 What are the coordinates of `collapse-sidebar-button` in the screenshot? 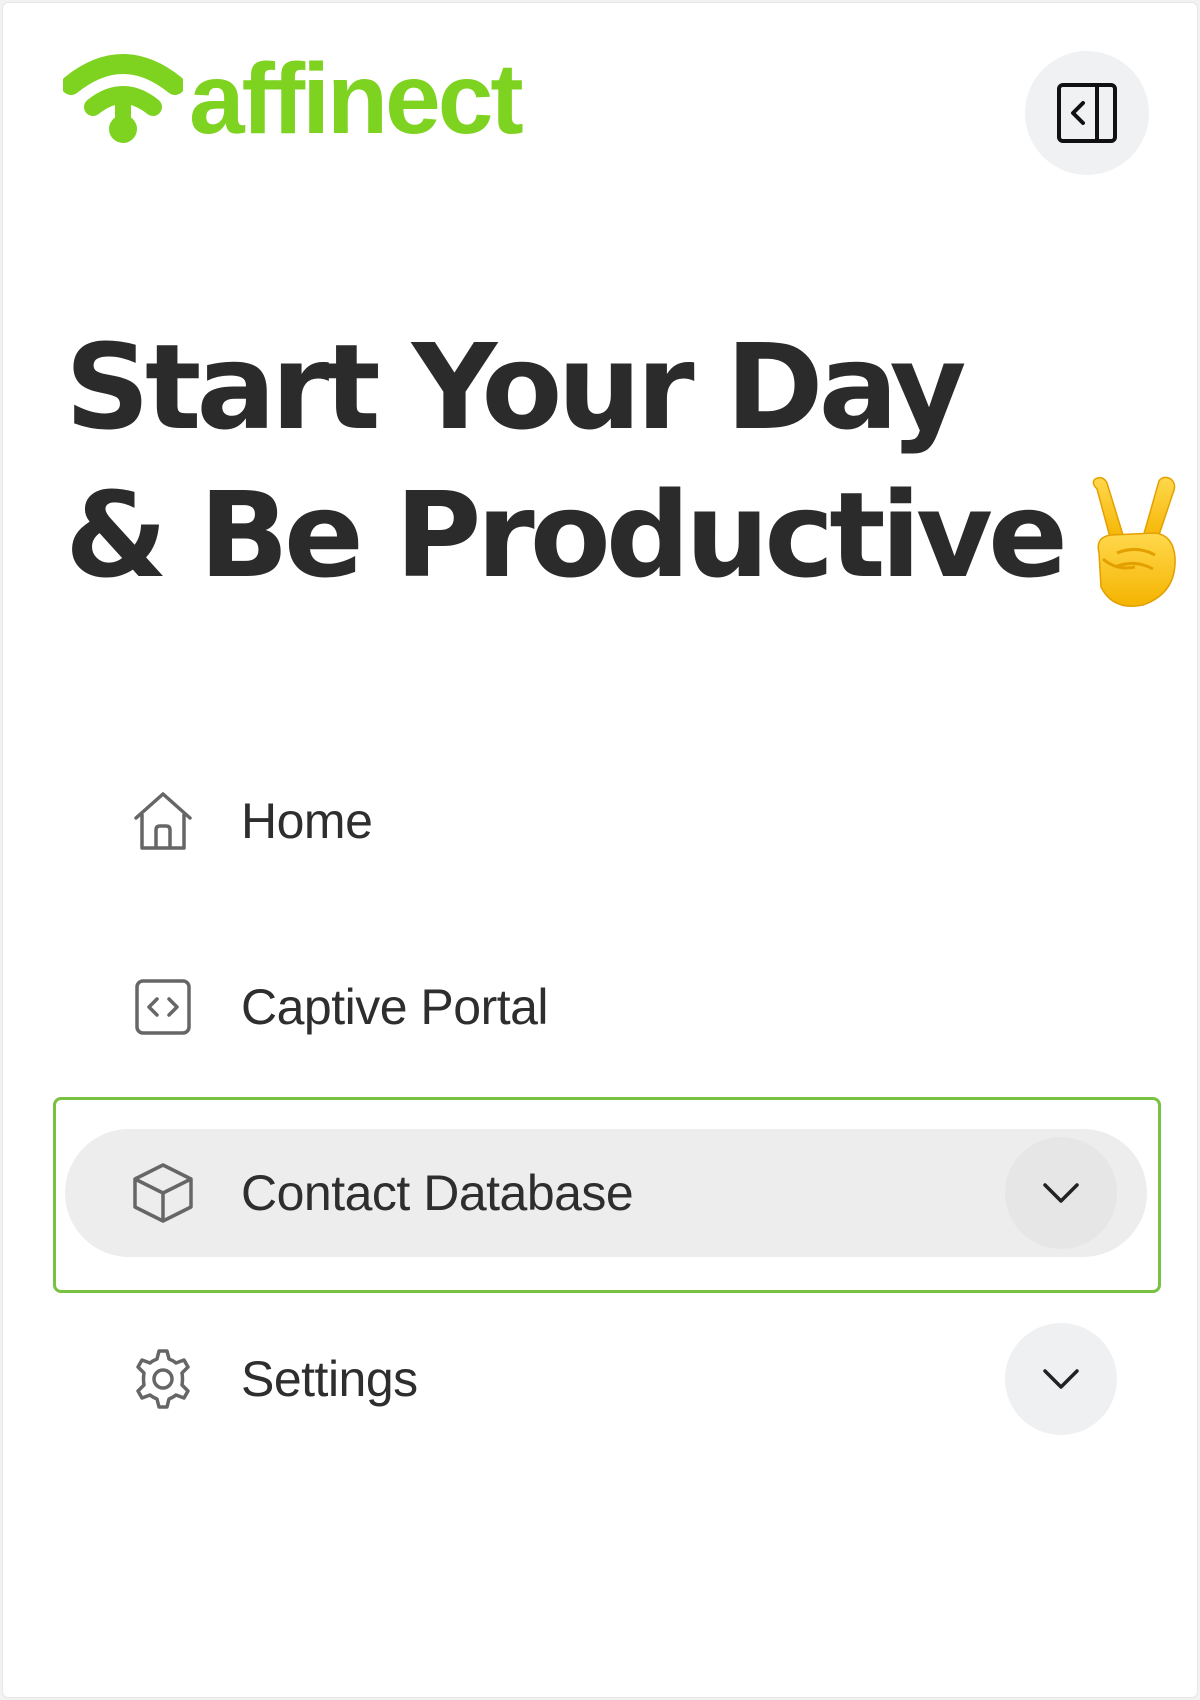 It's located at (1087, 113).